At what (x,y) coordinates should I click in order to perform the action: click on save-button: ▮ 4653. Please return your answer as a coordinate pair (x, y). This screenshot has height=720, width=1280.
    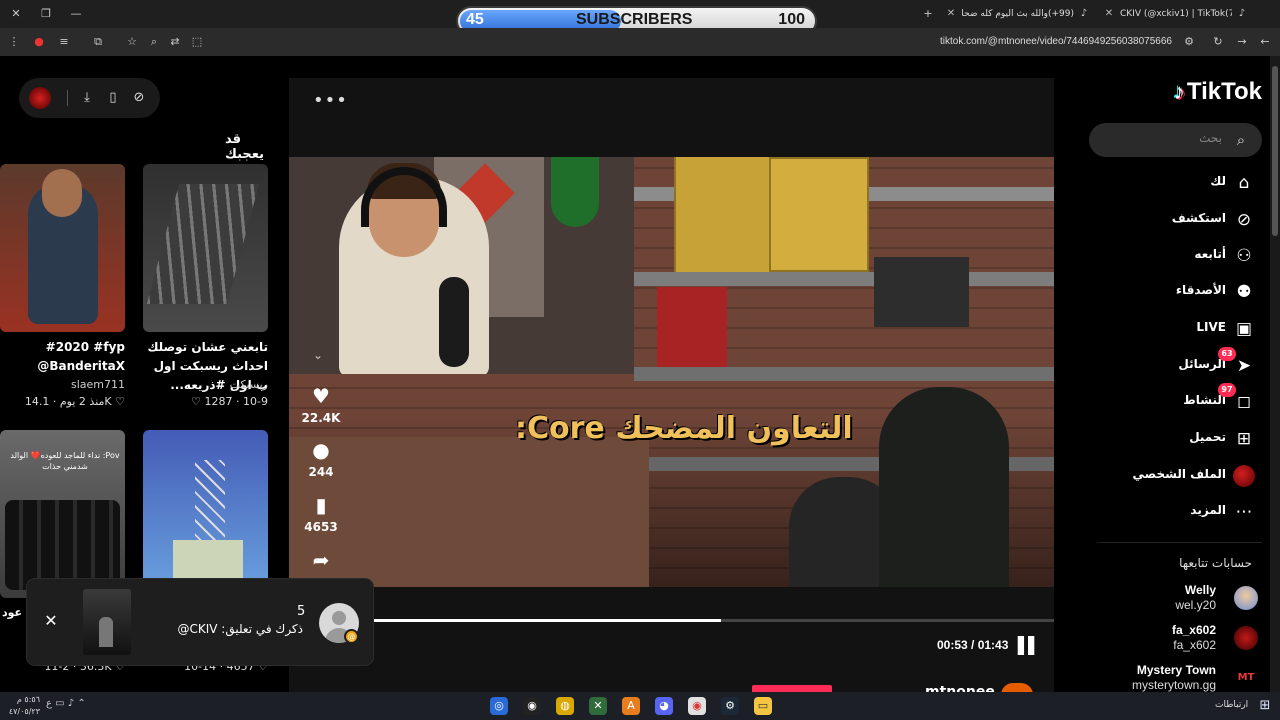
    Looking at the image, I should click on (321, 513).